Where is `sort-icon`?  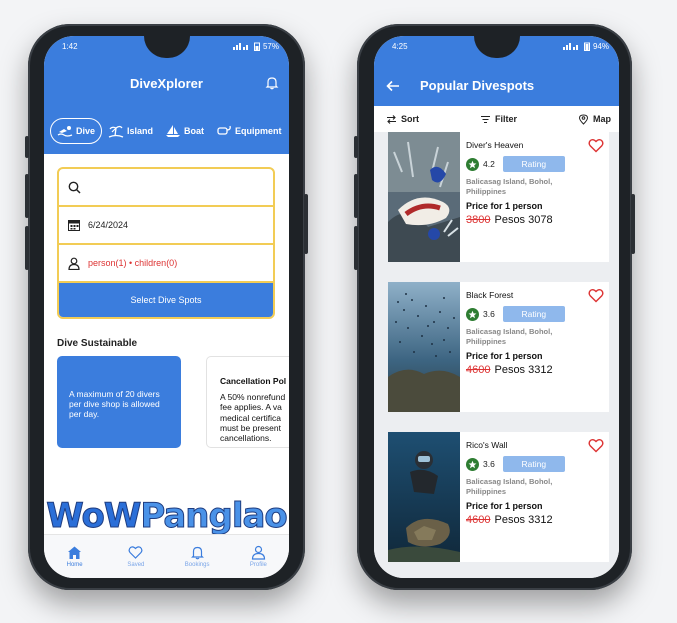 sort-icon is located at coordinates (391, 119).